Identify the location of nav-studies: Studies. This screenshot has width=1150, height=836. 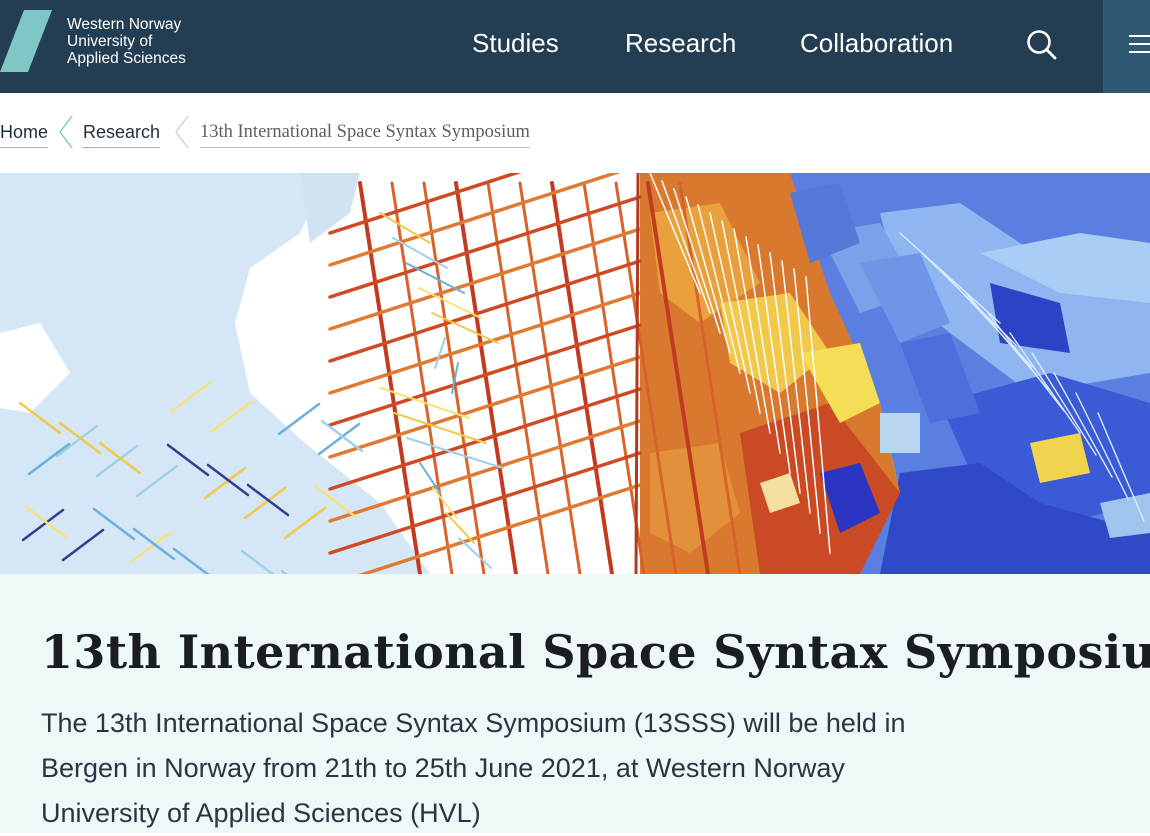
(515, 43).